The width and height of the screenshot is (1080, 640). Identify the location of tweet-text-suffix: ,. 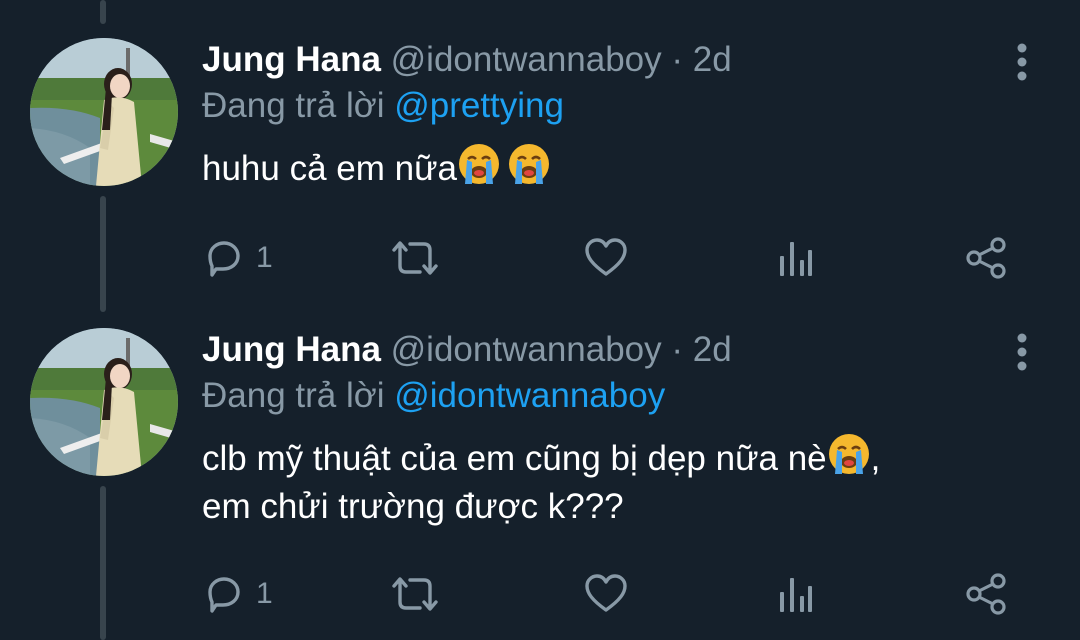
(875, 458).